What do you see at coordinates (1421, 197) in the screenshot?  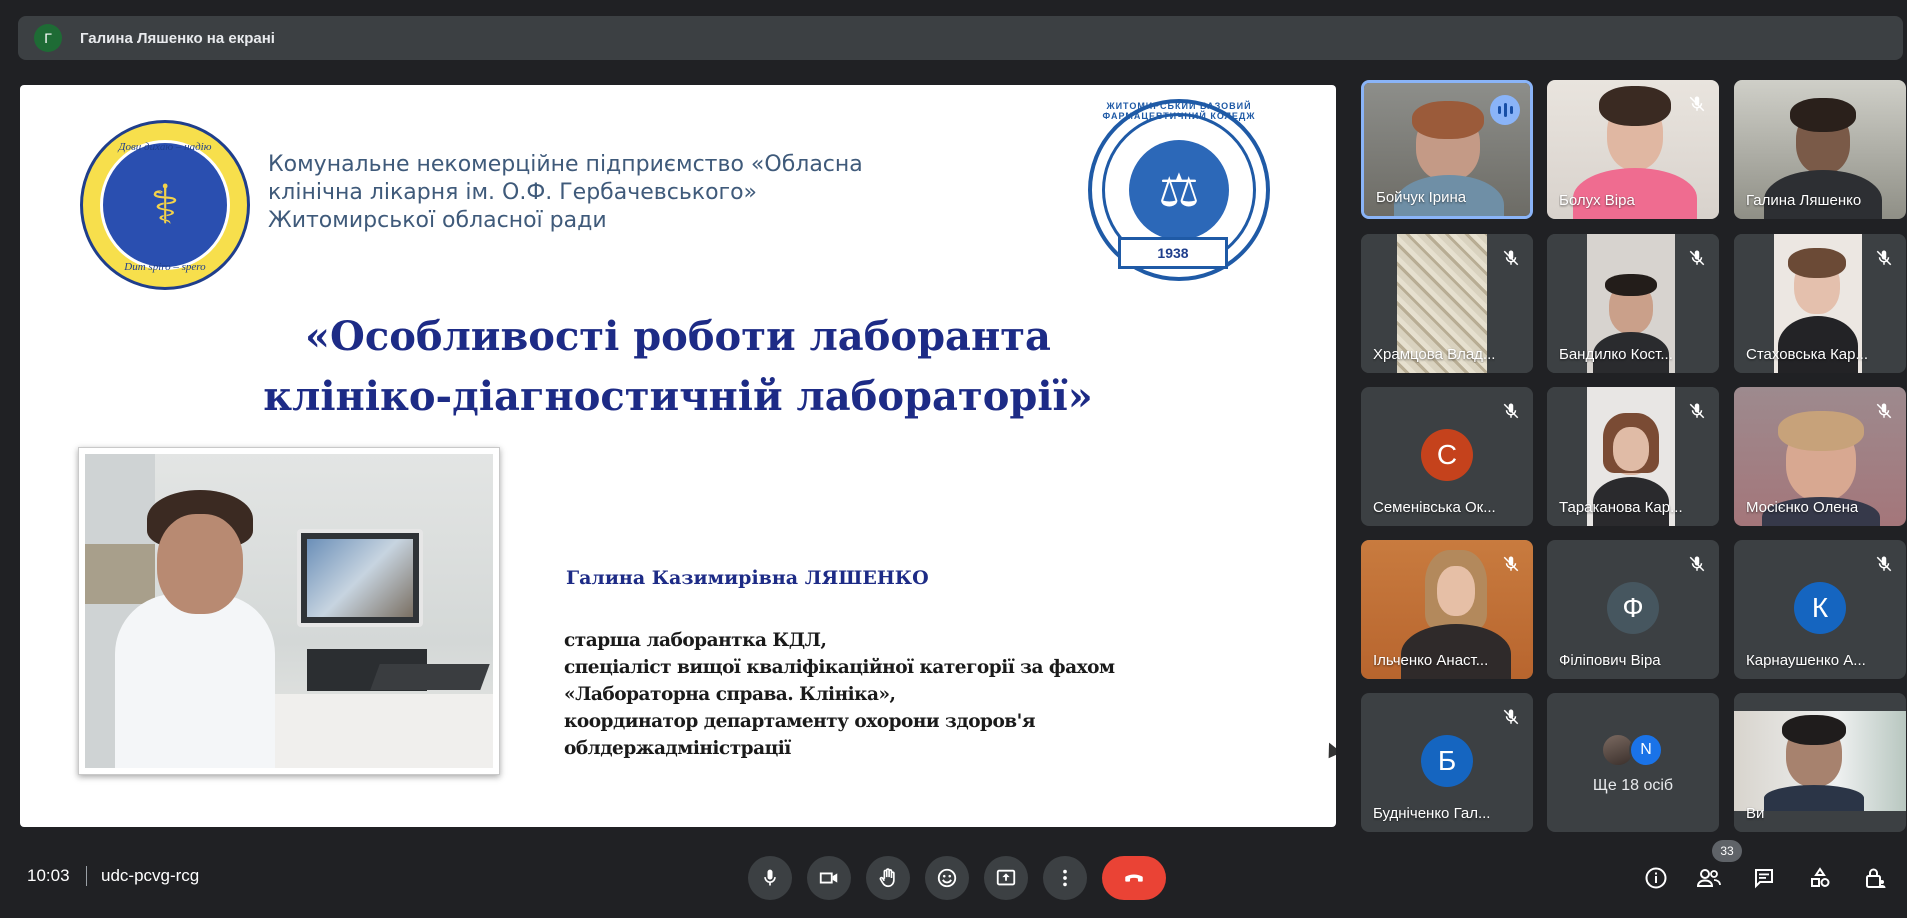 I see `participant-name: Бойчук Ірина` at bounding box center [1421, 197].